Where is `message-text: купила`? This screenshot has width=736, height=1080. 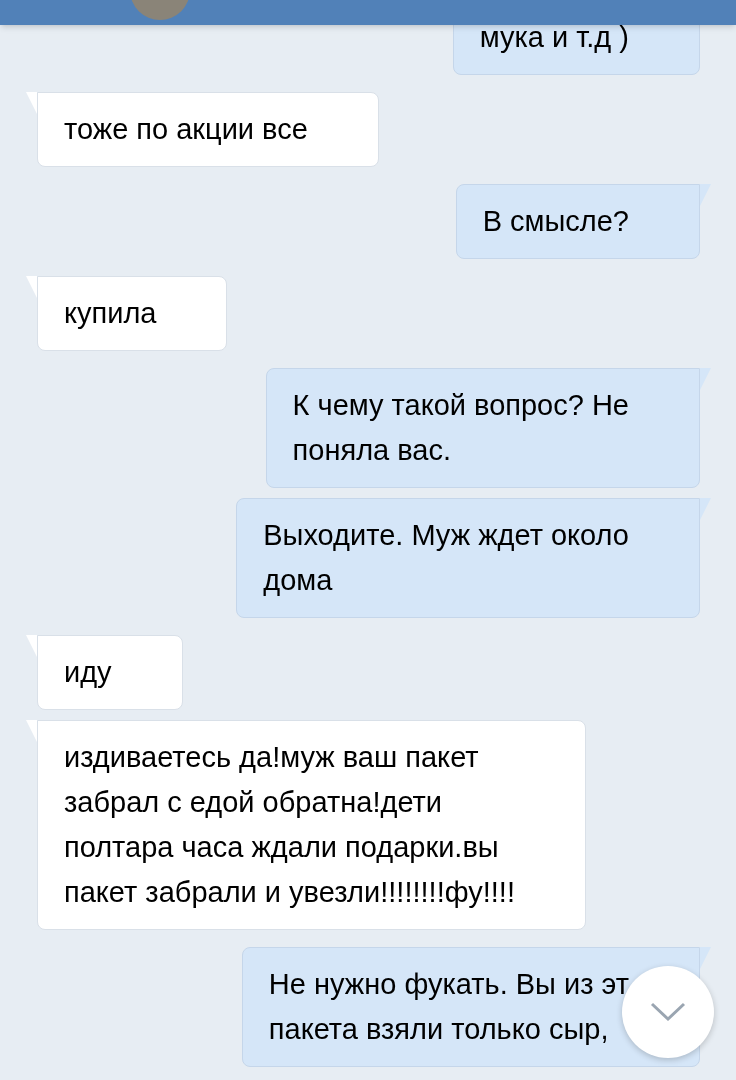 message-text: купила is located at coordinates (110, 313).